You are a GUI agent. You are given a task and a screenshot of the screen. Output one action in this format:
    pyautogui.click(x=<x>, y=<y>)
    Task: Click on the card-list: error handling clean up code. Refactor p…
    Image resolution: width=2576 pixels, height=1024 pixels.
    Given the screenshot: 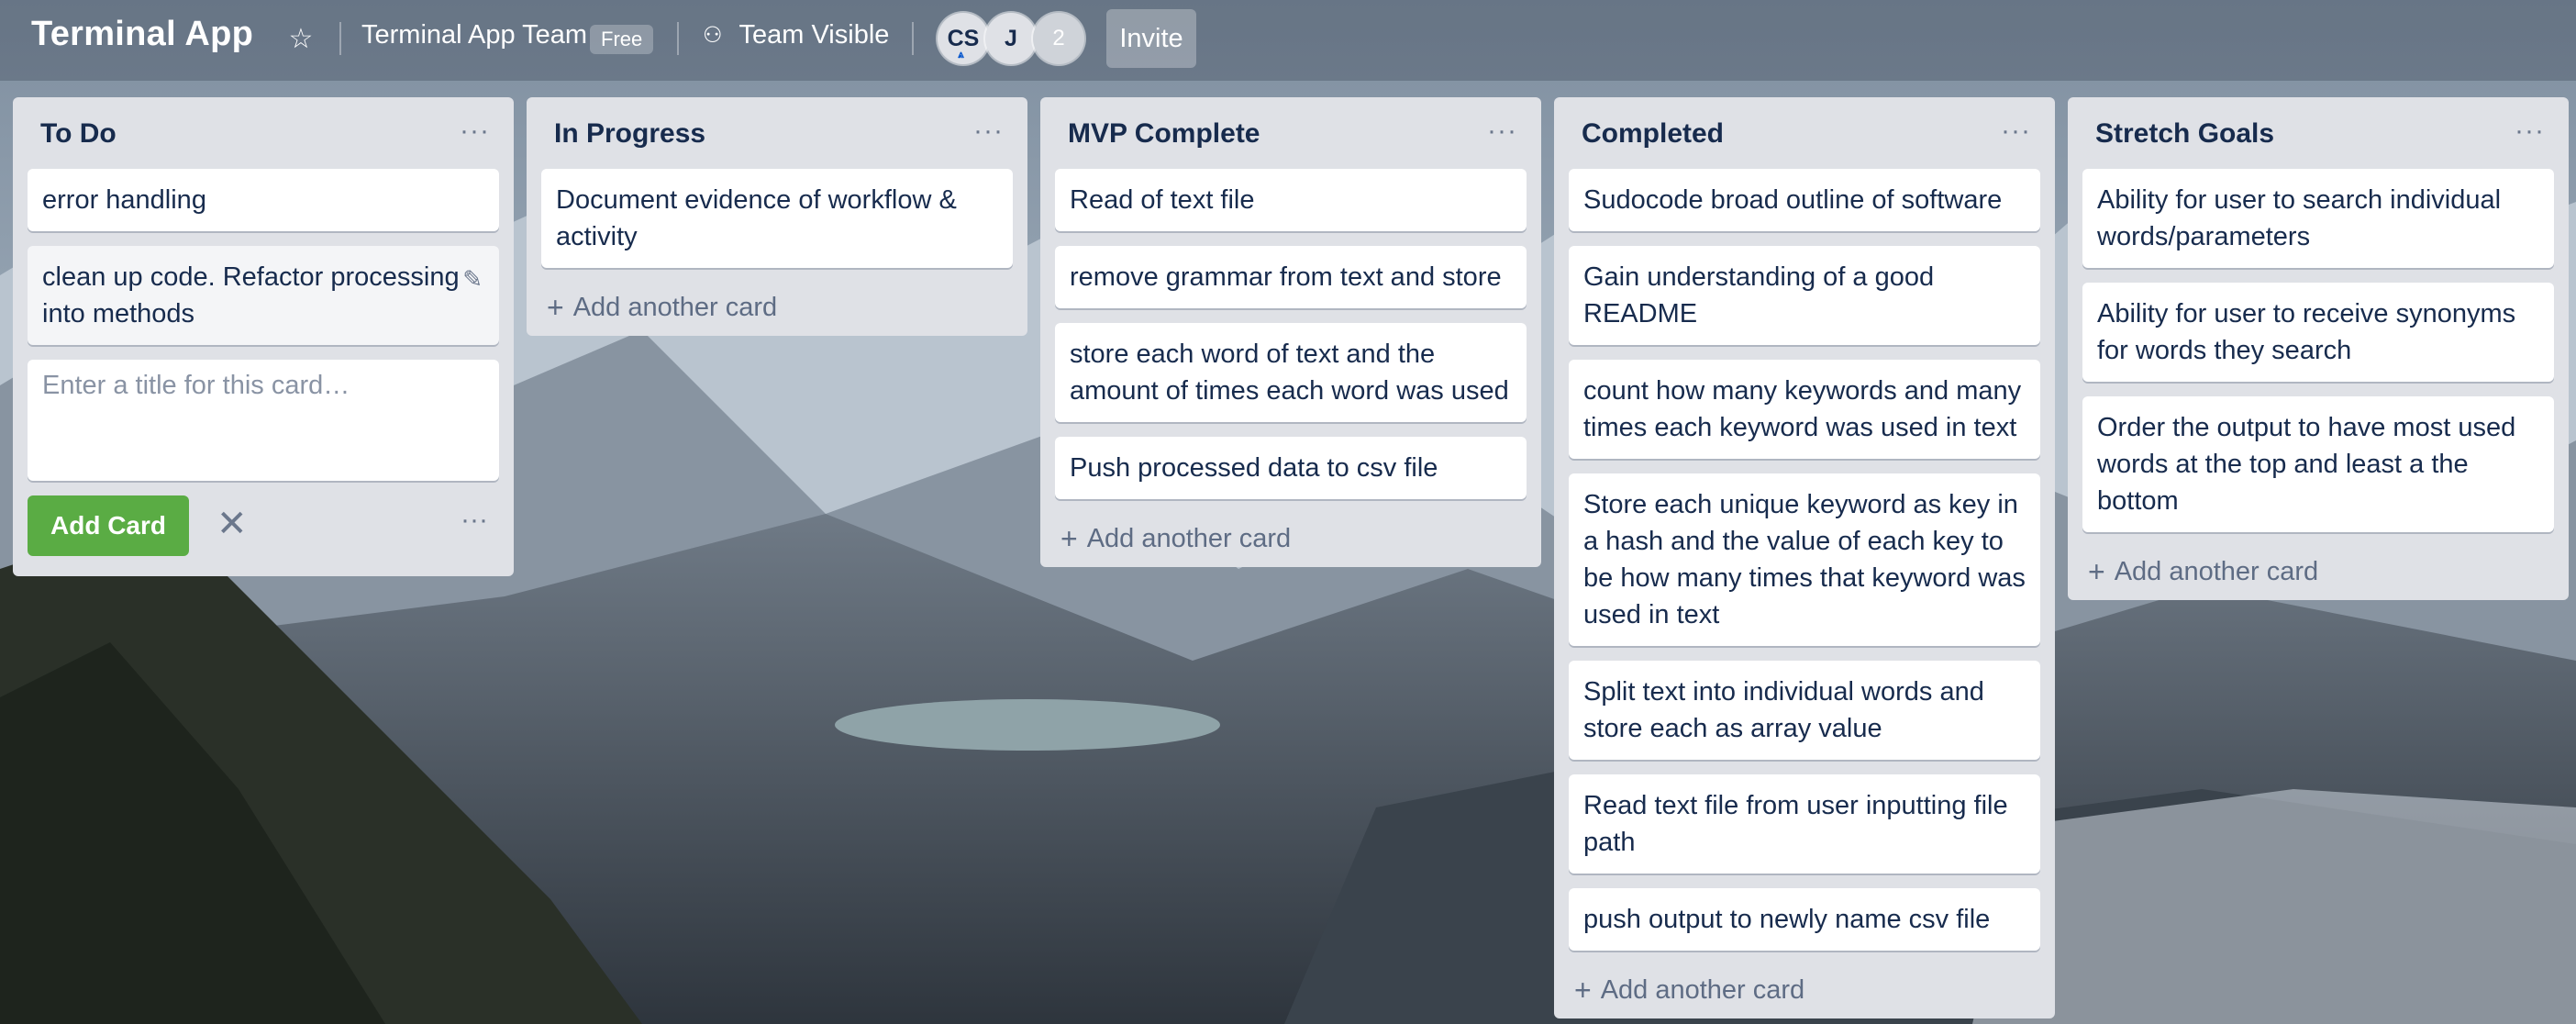 What is the action you would take?
    pyautogui.click(x=264, y=372)
    